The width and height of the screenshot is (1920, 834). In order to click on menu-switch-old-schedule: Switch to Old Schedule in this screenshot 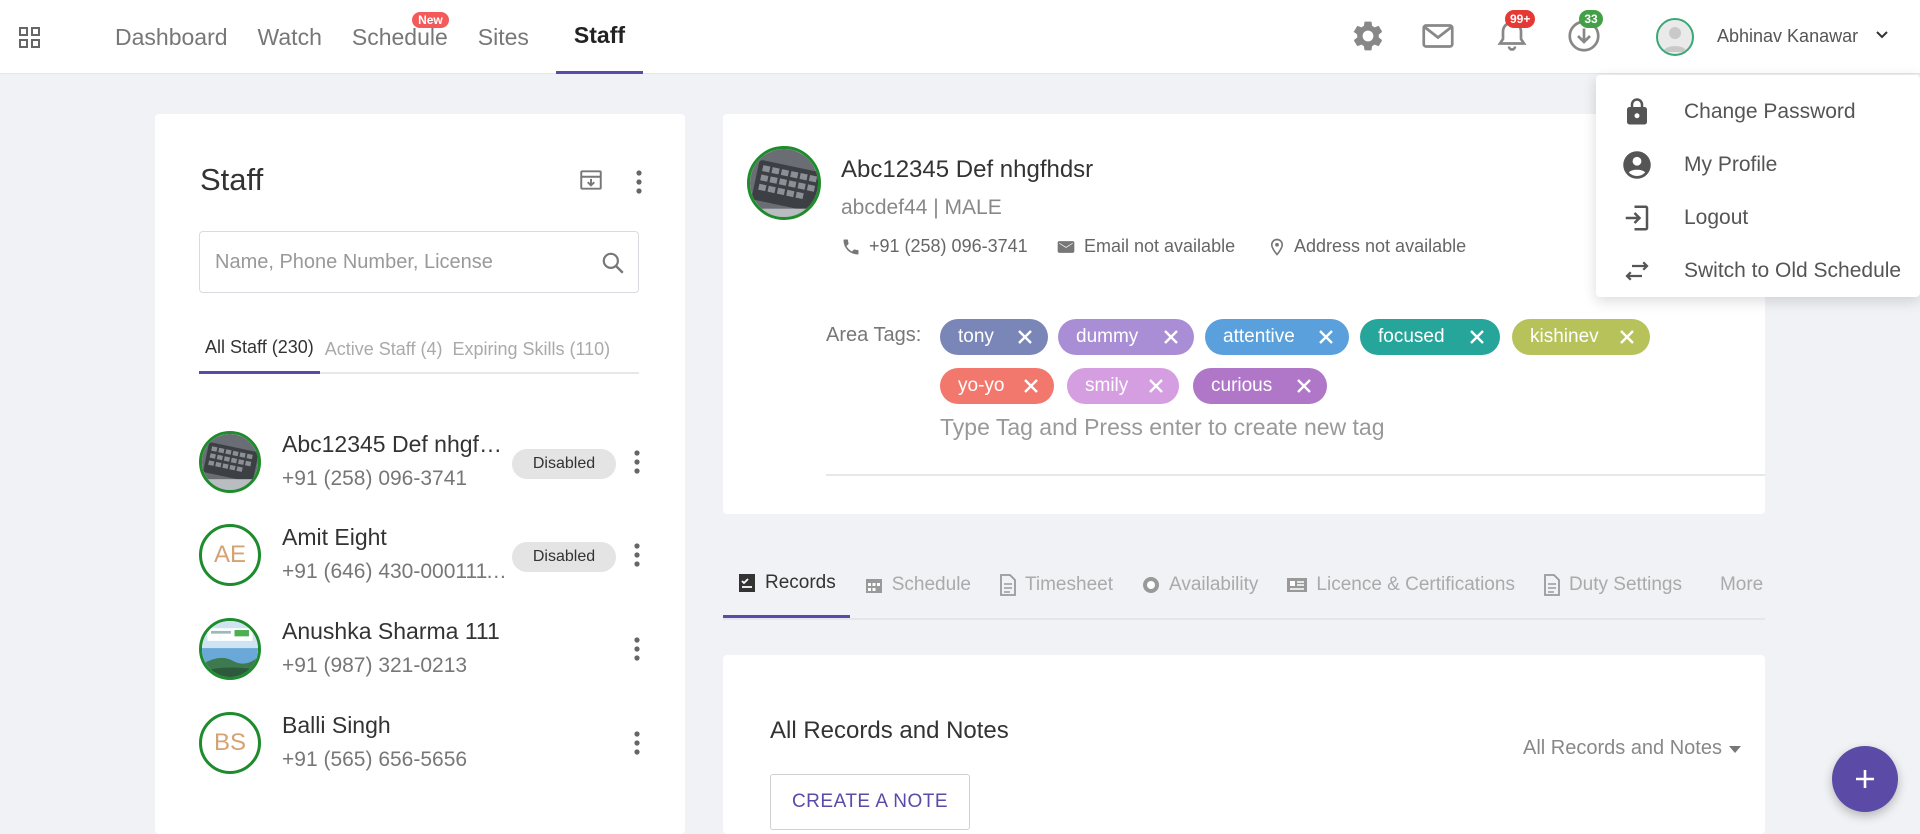, I will do `click(1758, 270)`.